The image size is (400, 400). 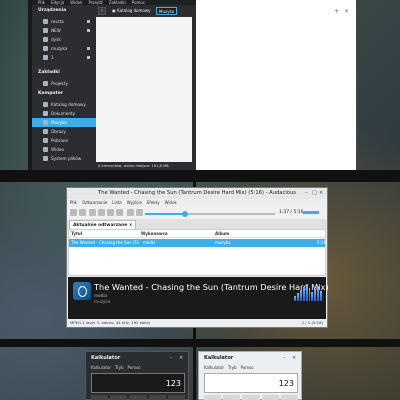 I want to click on column-artist: Wykonawca, so click(x=154, y=234).